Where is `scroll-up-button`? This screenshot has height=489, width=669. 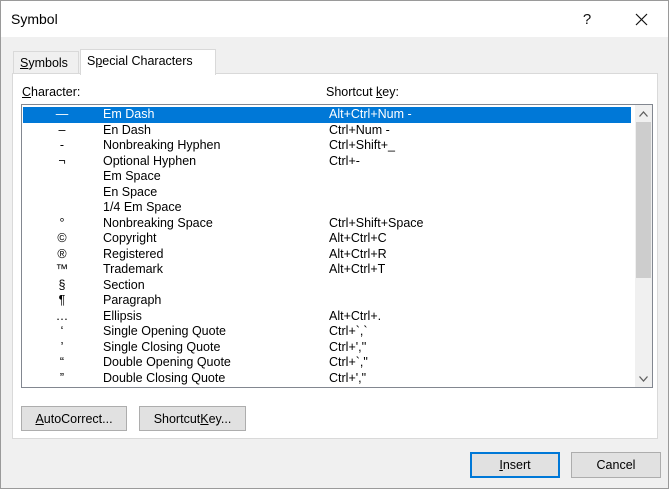 scroll-up-button is located at coordinates (643, 113).